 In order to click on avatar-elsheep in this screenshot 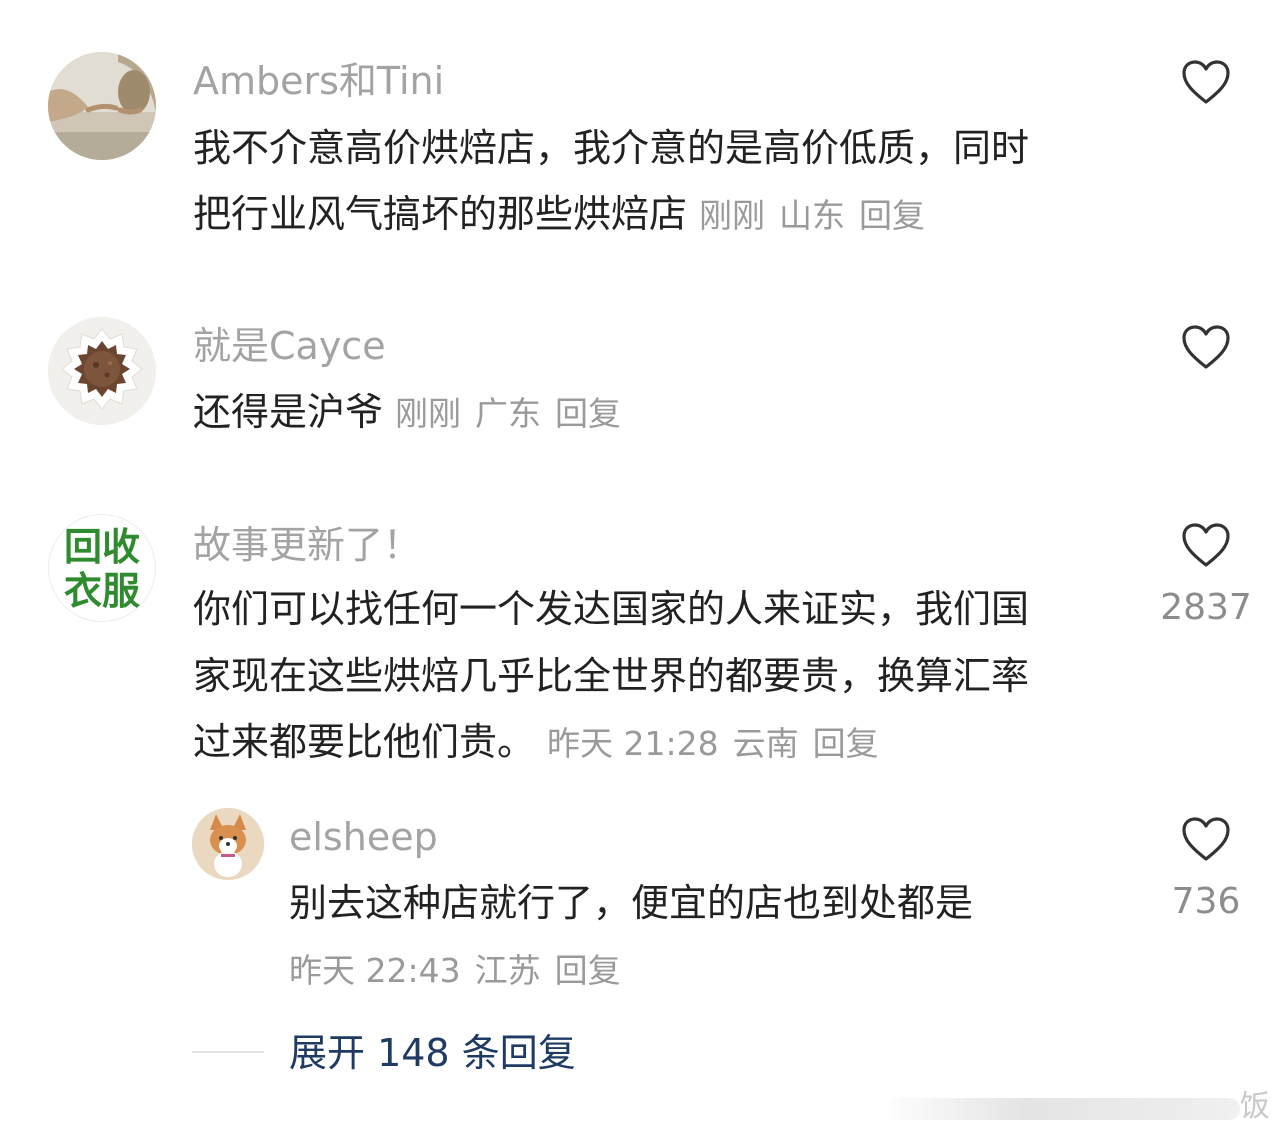, I will do `click(228, 844)`.